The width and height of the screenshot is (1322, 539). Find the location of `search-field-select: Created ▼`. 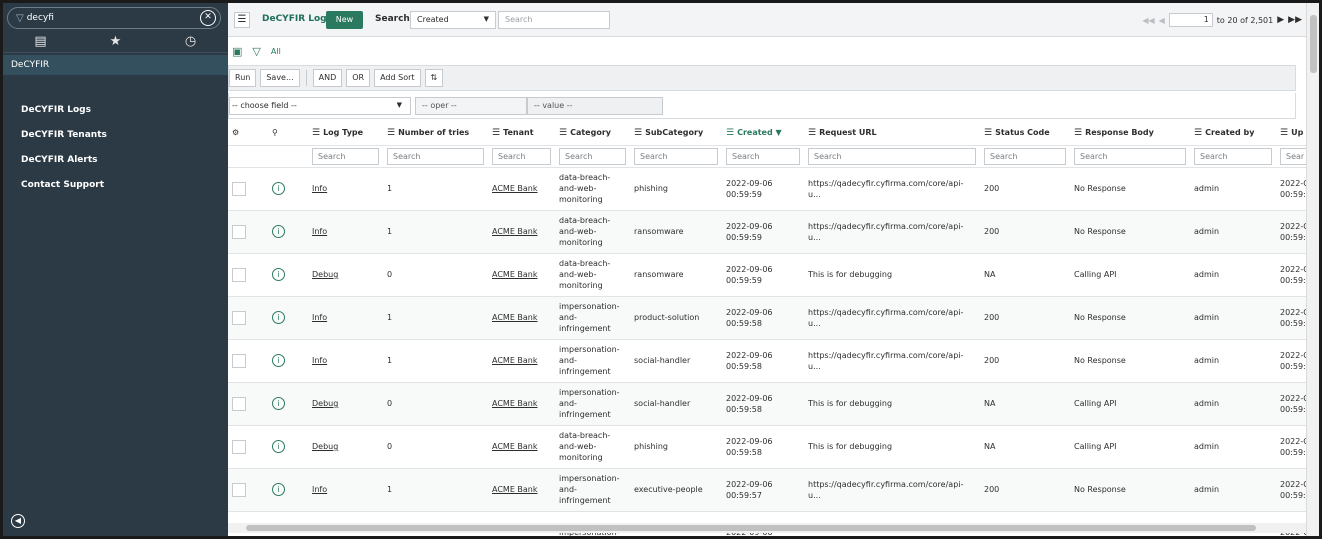

search-field-select: Created ▼ is located at coordinates (453, 20).